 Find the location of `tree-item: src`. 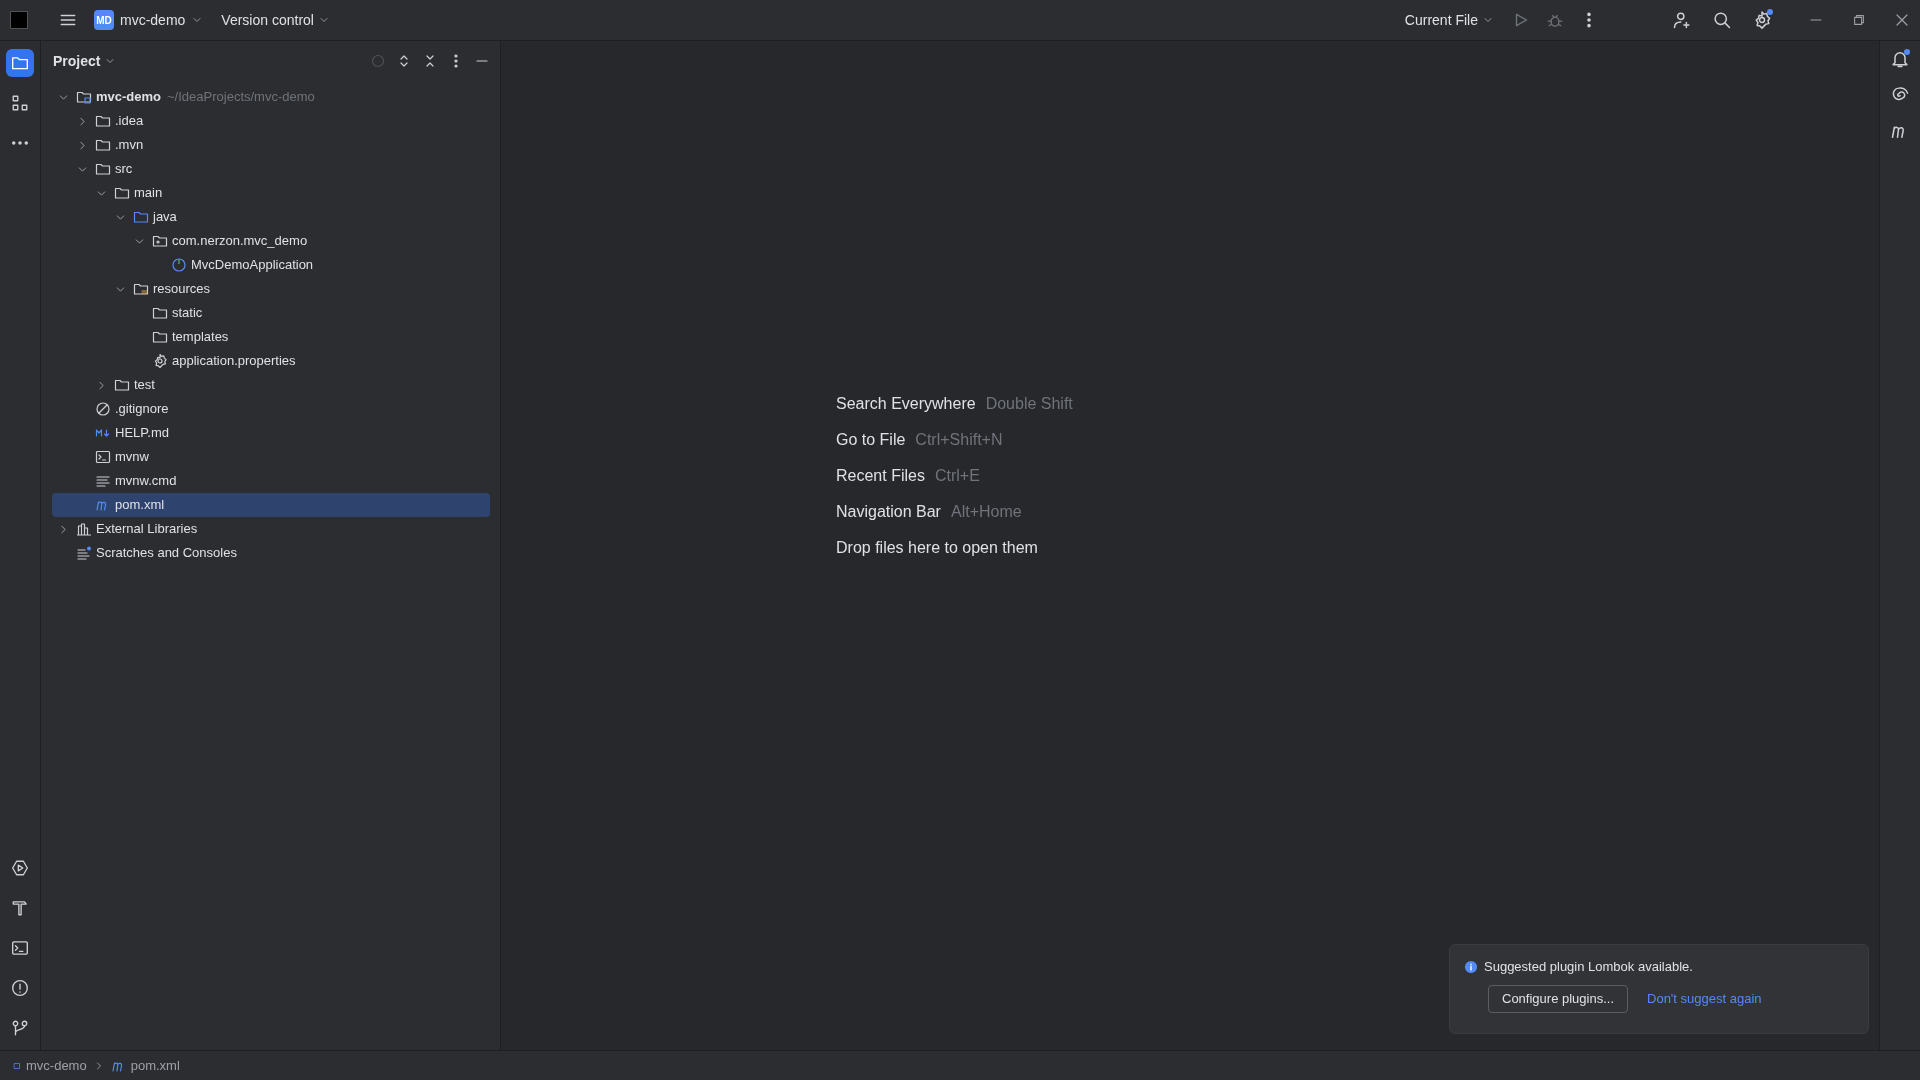

tree-item: src is located at coordinates (271, 169).